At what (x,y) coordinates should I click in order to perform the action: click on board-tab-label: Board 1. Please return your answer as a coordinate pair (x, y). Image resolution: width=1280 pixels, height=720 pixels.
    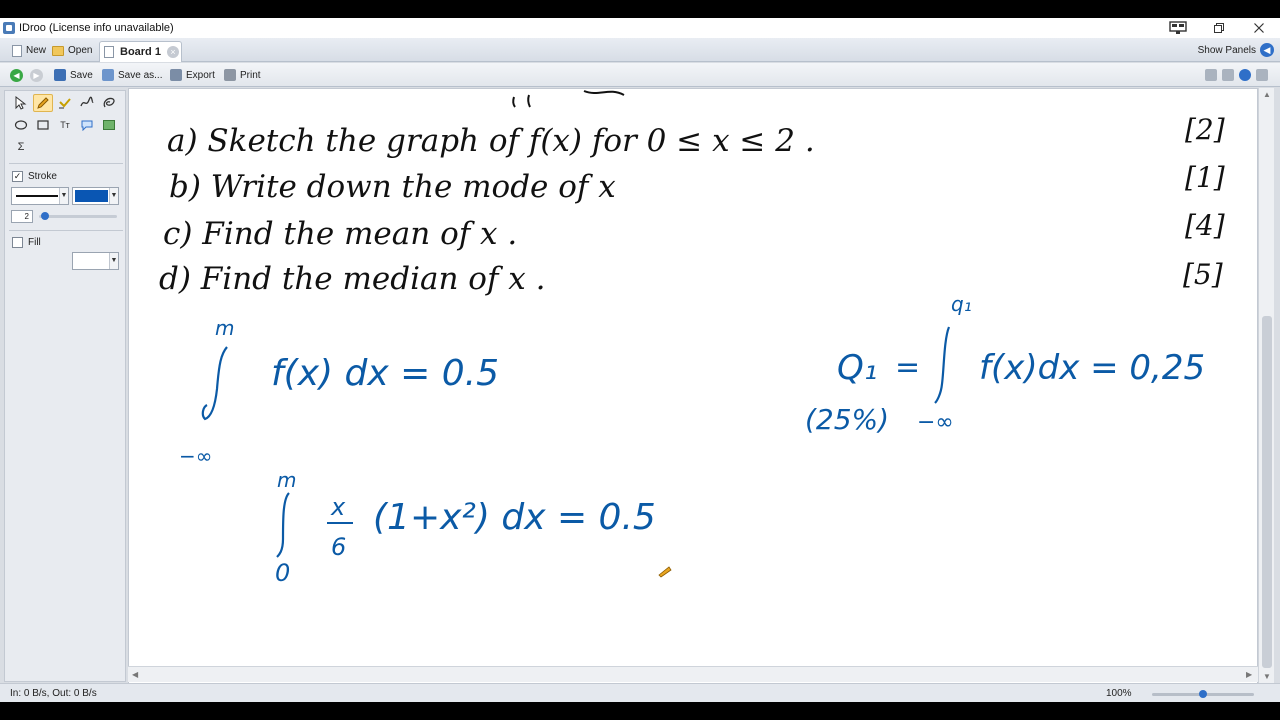
    Looking at the image, I should click on (140, 52).